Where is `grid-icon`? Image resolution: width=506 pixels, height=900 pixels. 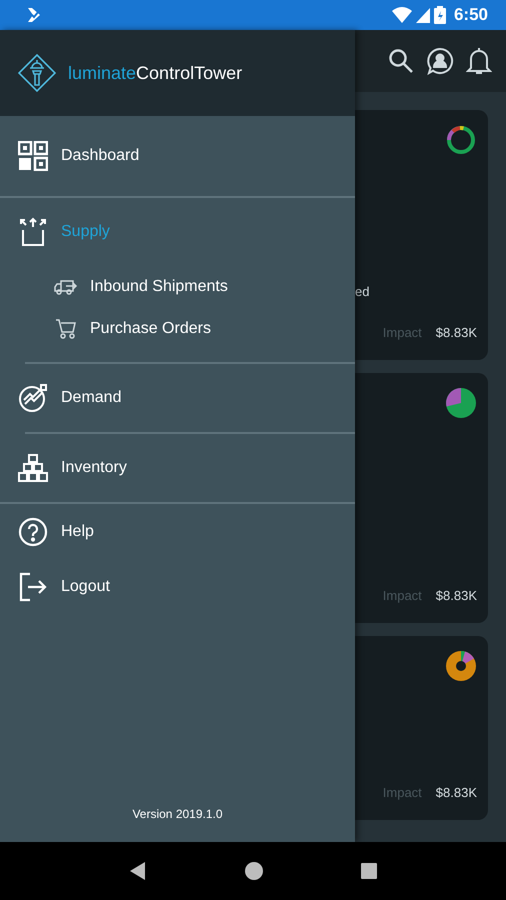
grid-icon is located at coordinates (33, 156).